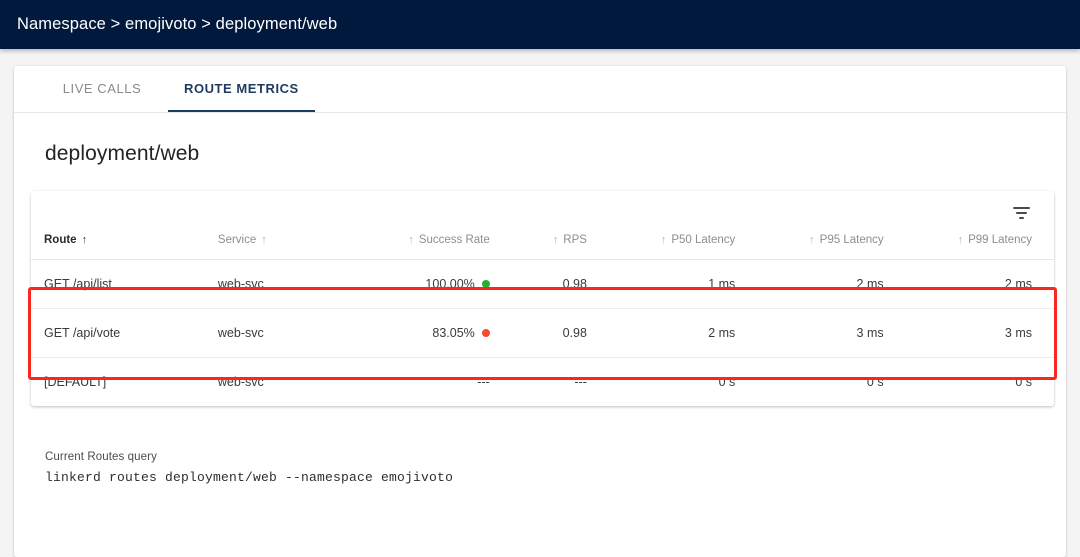 Image resolution: width=1080 pixels, height=557 pixels. What do you see at coordinates (875, 382) in the screenshot?
I see `cell-p95-latency: 0 s` at bounding box center [875, 382].